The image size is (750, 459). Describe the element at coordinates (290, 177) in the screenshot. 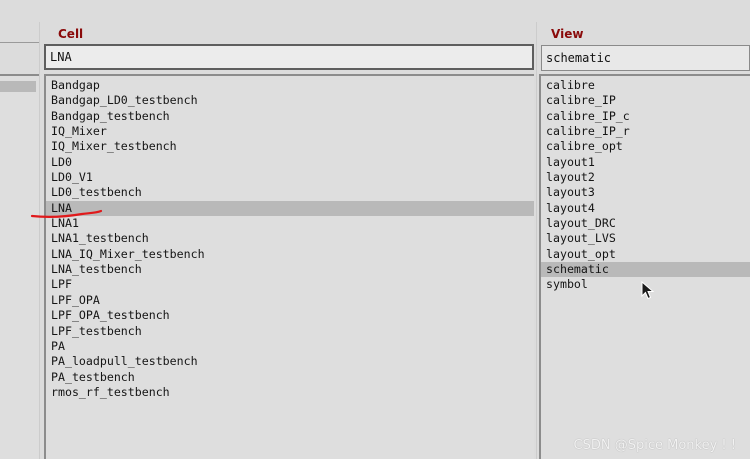

I see `cell-list-item: LD0_V1` at that location.